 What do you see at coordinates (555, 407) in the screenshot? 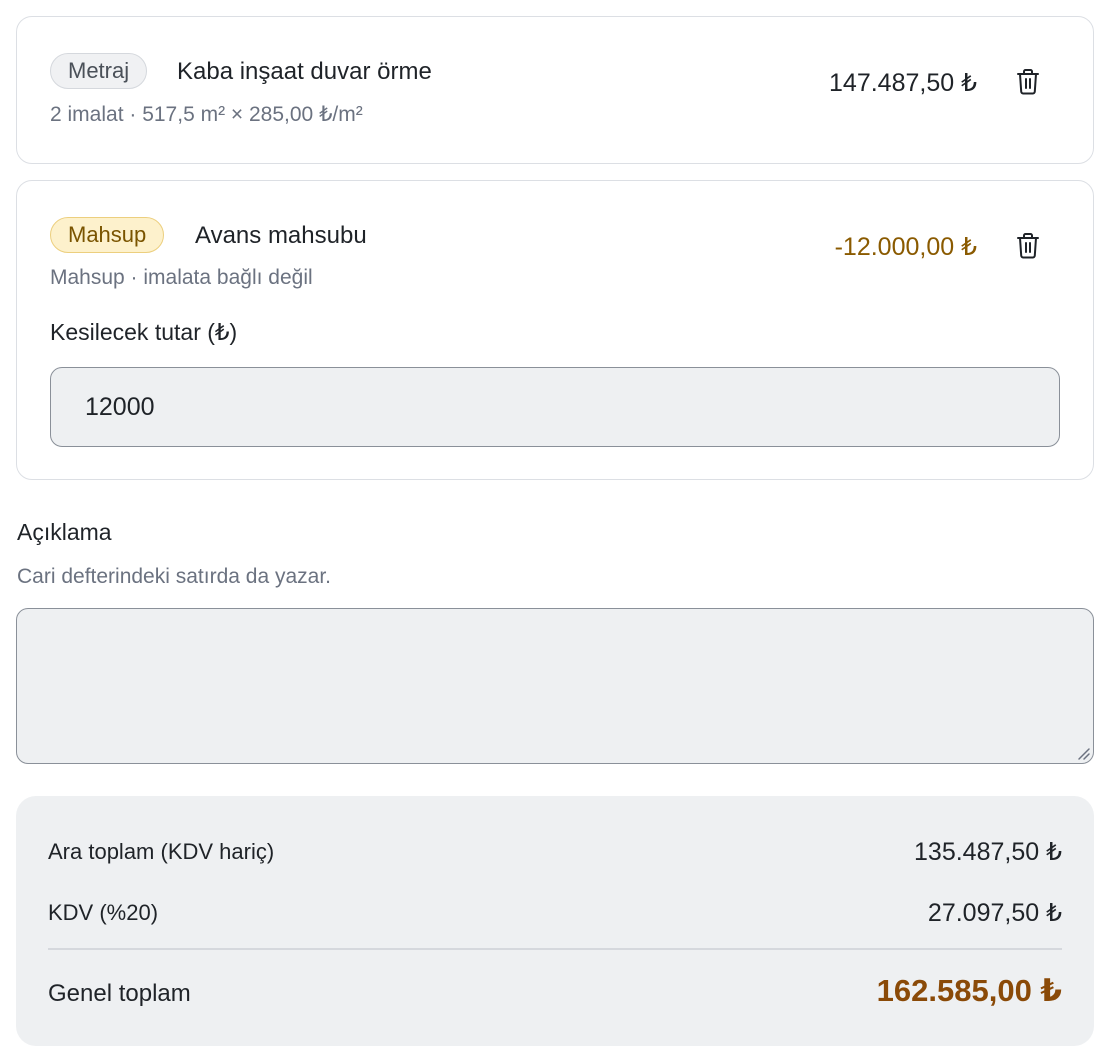
I see `deduction-amount-input: 12000` at bounding box center [555, 407].